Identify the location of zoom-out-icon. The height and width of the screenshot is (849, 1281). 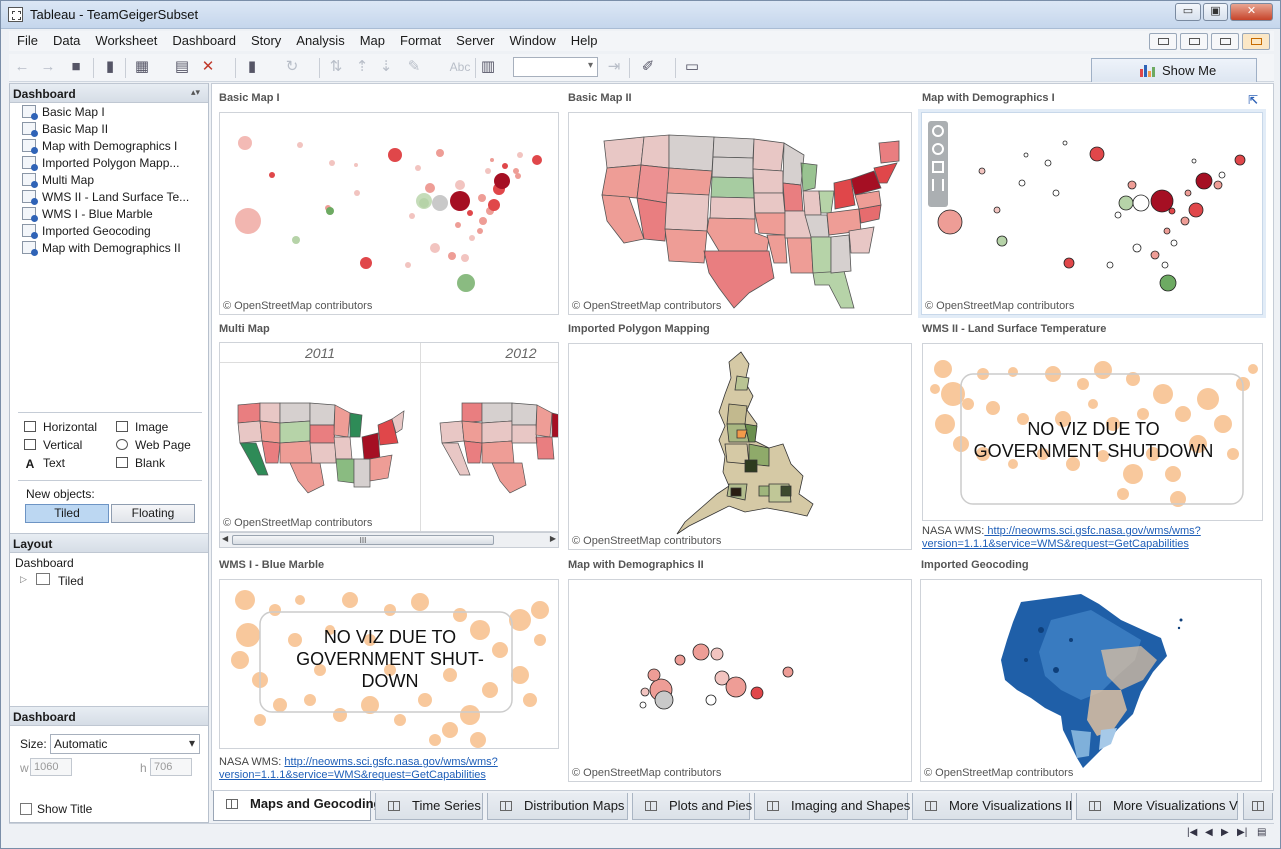
(938, 149).